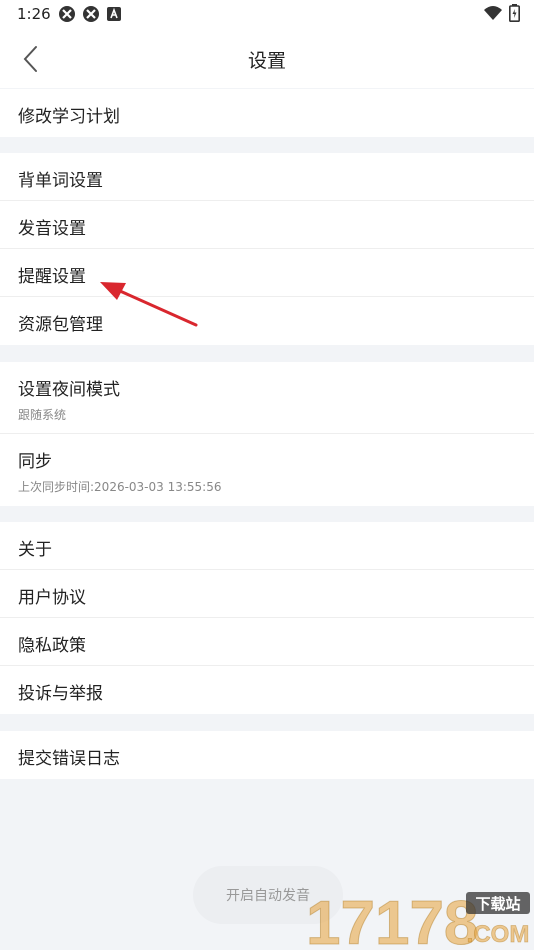 The image size is (534, 950). What do you see at coordinates (267, 273) in the screenshot?
I see `settings-item-reminder: 提醒设置` at bounding box center [267, 273].